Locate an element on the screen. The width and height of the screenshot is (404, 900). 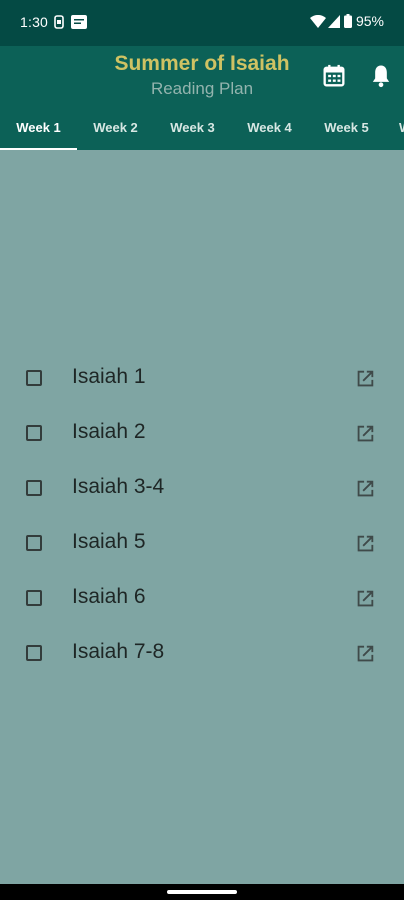
status-indicators: 95% is located at coordinates (346, 21).